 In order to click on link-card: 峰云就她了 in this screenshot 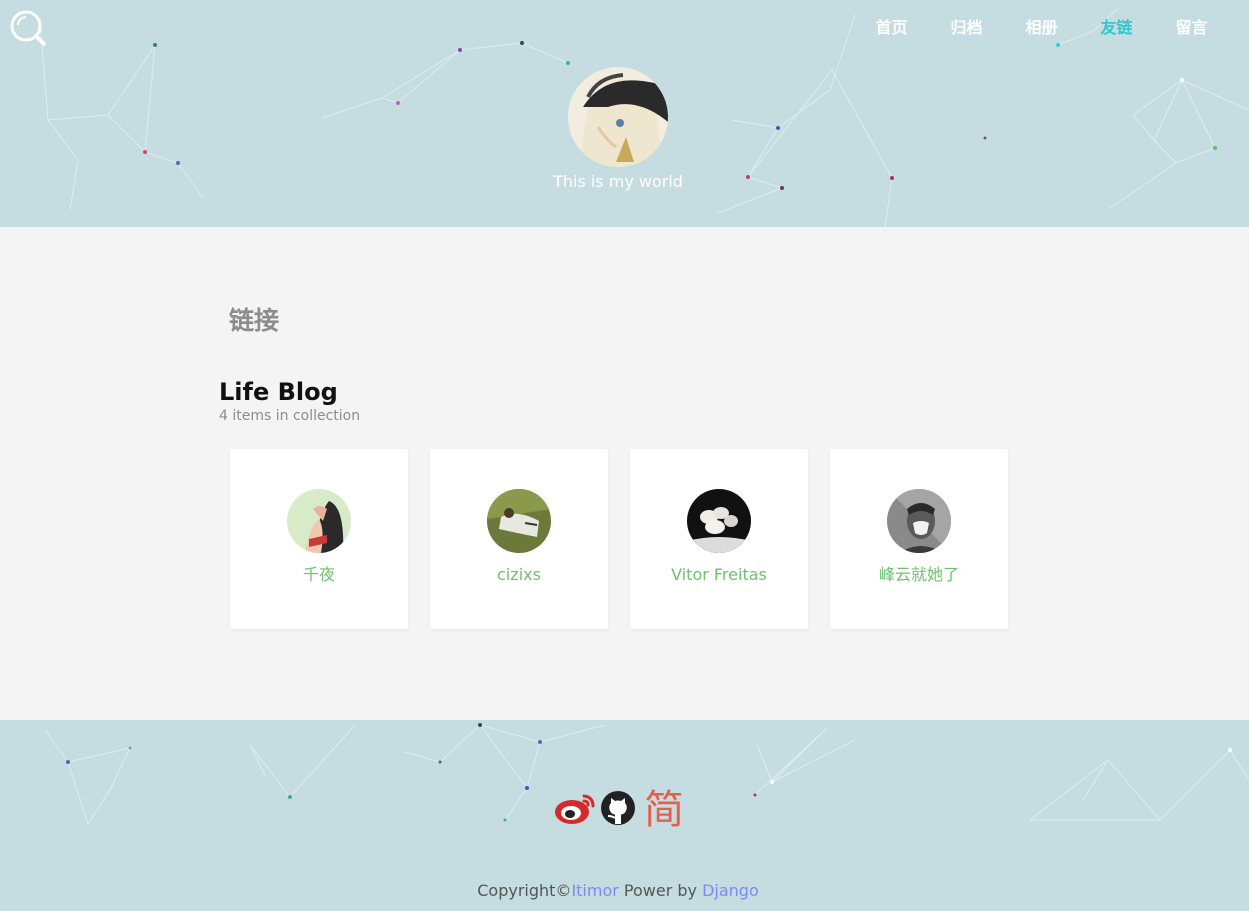, I will do `click(919, 539)`.